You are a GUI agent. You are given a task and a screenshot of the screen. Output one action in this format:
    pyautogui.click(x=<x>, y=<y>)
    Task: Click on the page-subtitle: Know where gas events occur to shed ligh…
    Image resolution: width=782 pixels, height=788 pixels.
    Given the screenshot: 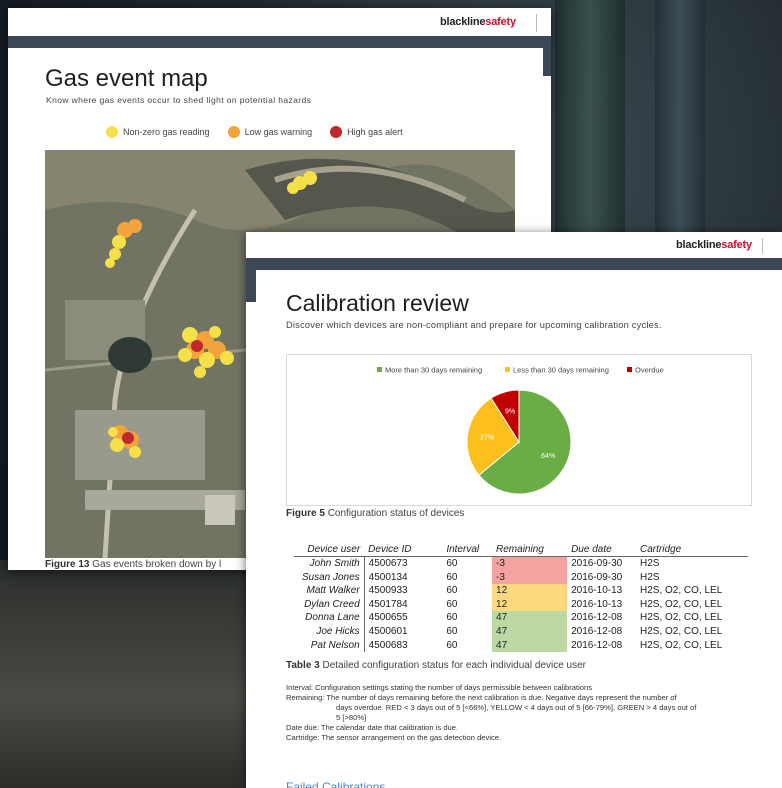 What is the action you would take?
    pyautogui.click(x=179, y=100)
    